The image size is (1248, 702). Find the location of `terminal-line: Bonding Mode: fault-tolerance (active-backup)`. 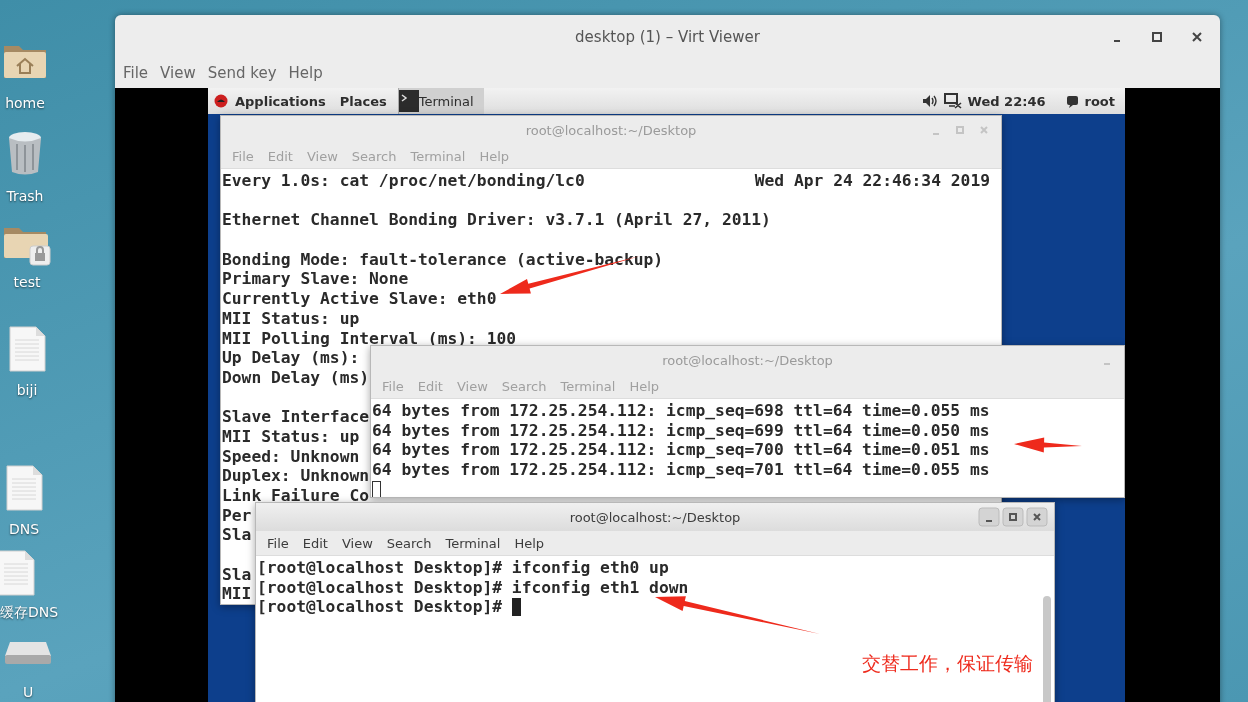

terminal-line: Bonding Mode: fault-tolerance (active-backup) is located at coordinates (443, 259).